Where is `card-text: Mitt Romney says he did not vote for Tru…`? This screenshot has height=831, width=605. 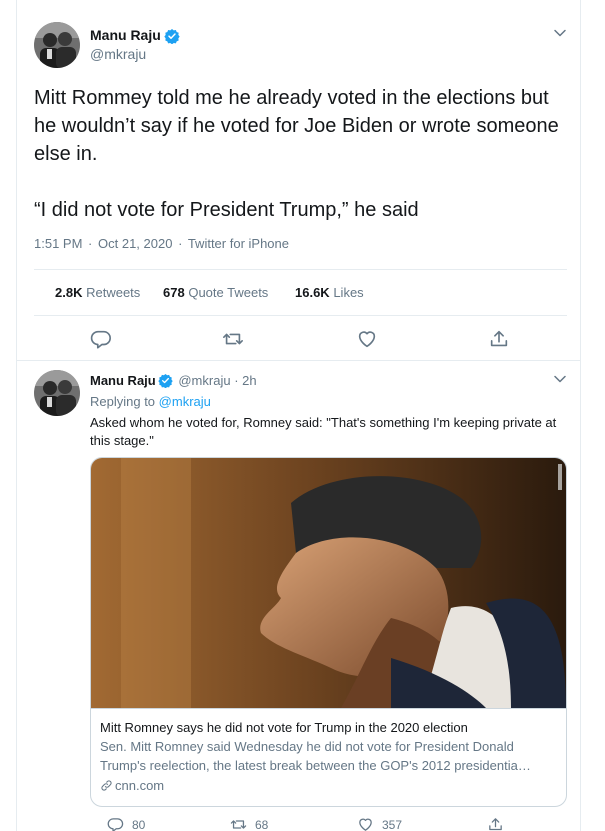
card-text: Mitt Romney says he did not vote for Tru… is located at coordinates (330, 756).